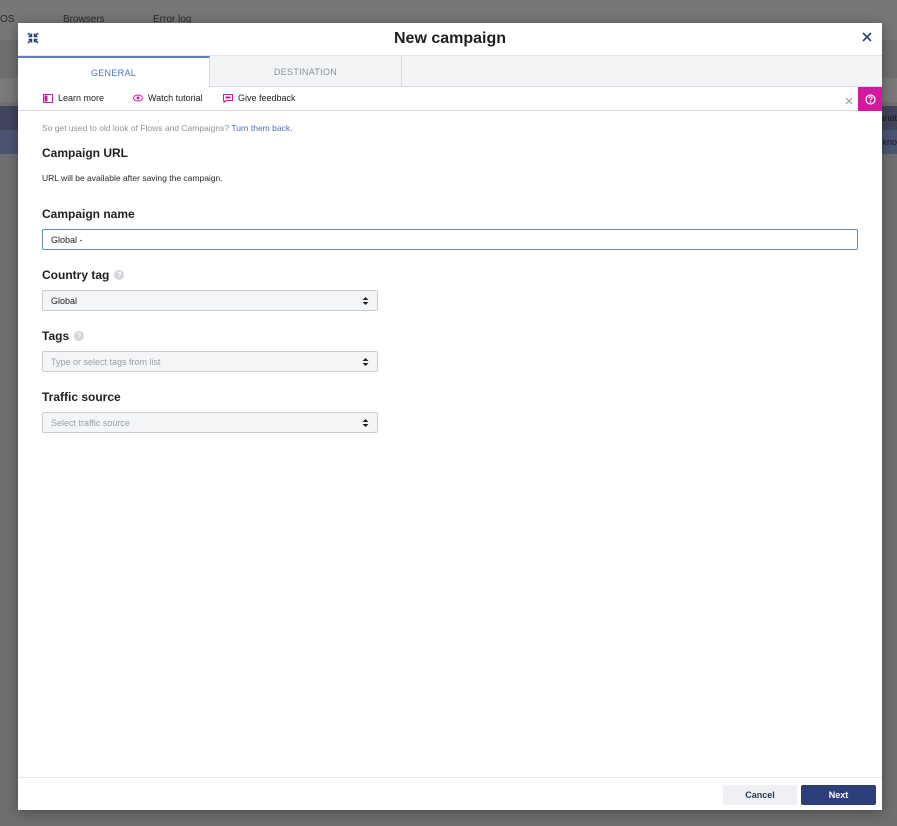 This screenshot has height=826, width=897. I want to click on campaign-name-title-text: Campaign name, so click(88, 214).